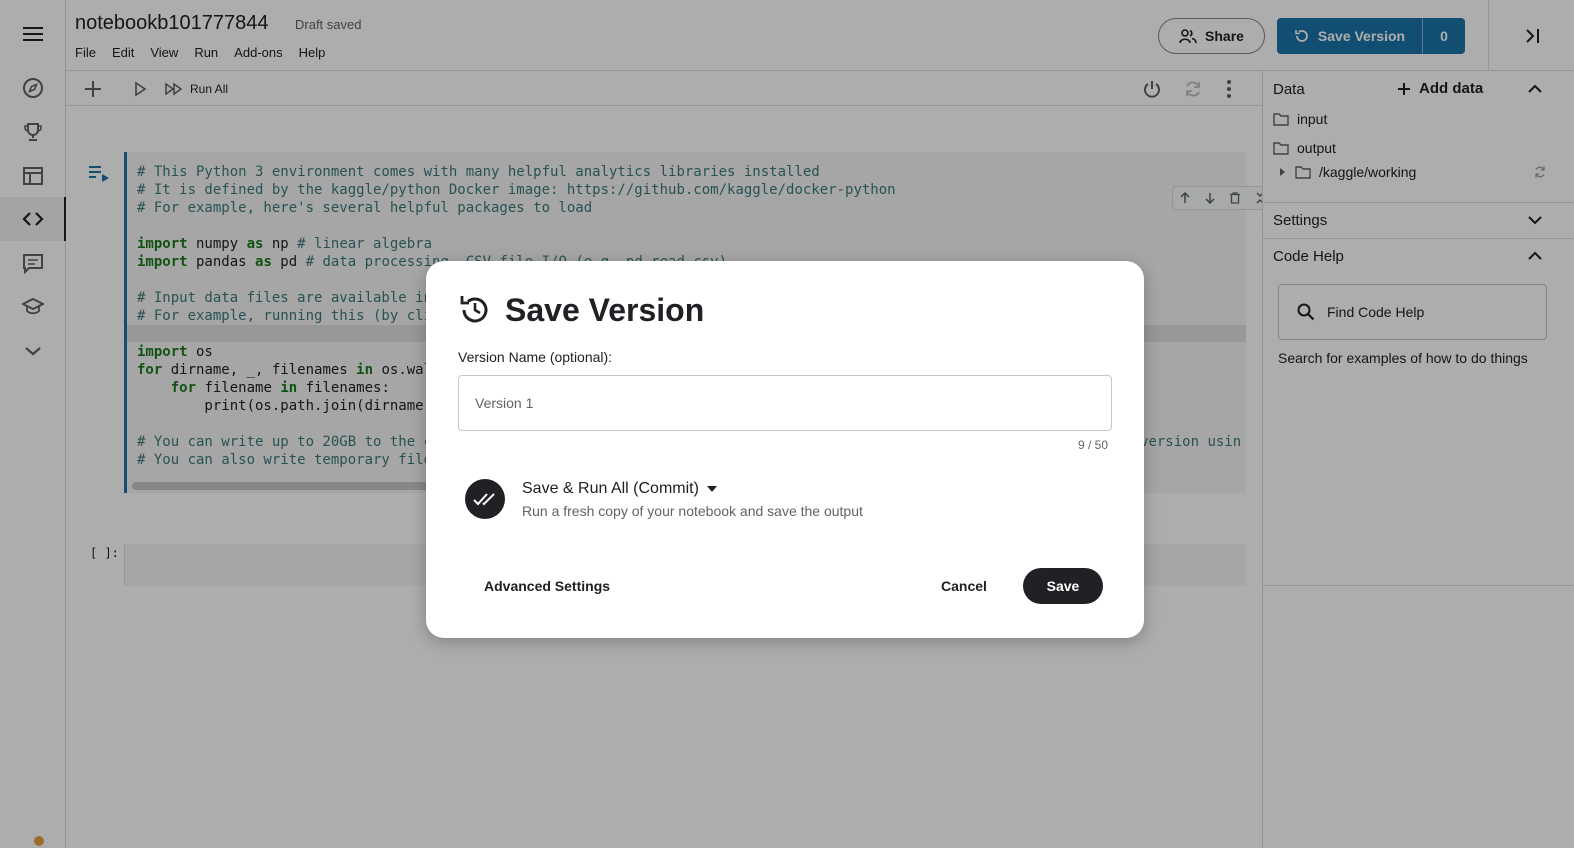 The image size is (1574, 848). What do you see at coordinates (605, 310) in the screenshot?
I see `dialog-title: Save Version` at bounding box center [605, 310].